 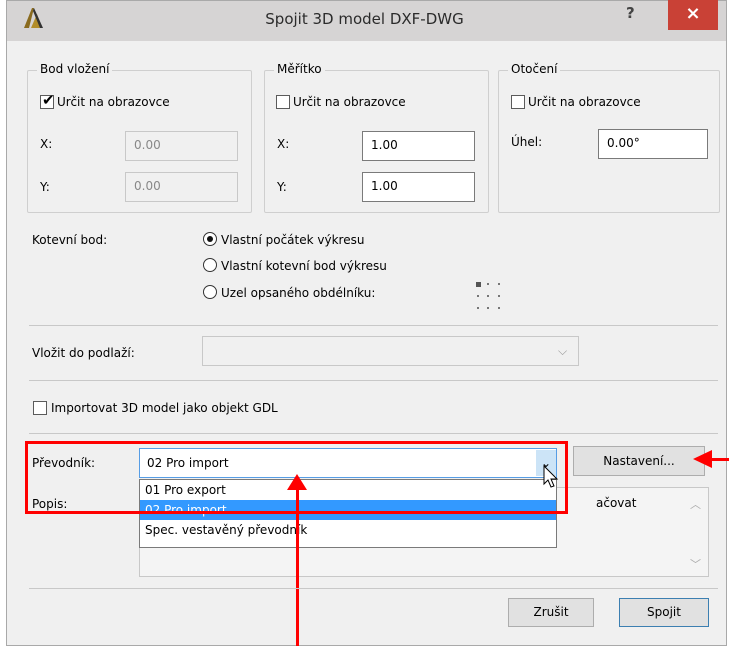 I want to click on gdl-checkbox, so click(x=40, y=408).